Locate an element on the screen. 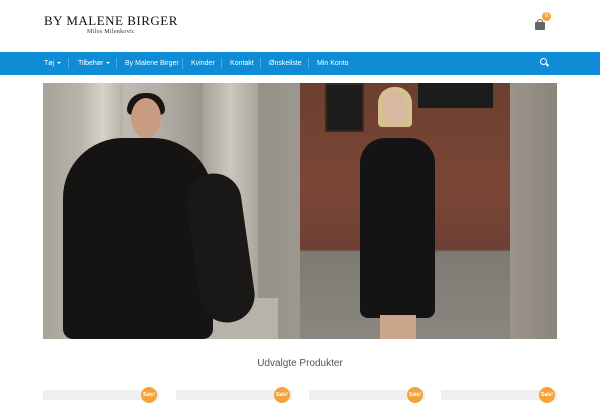 The height and width of the screenshot is (403, 600). nav-item-by-malene-birger: By Malene Birger is located at coordinates (152, 63).